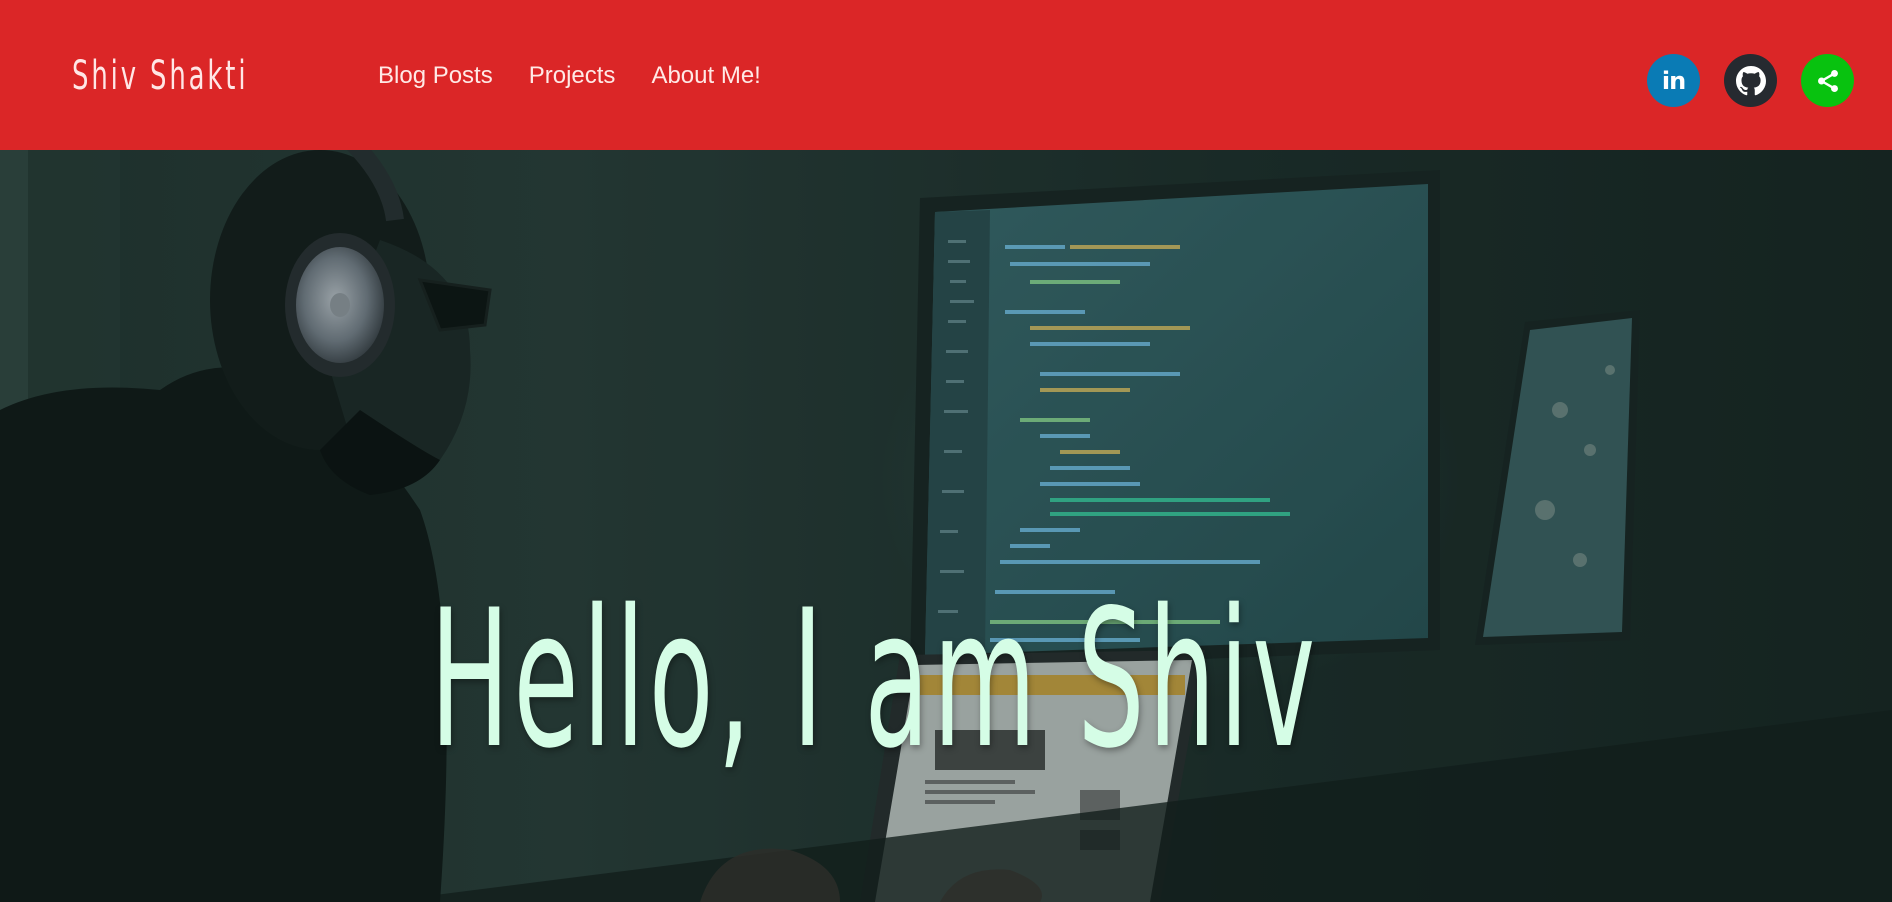 Image resolution: width=1892 pixels, height=902 pixels. I want to click on linkedin-button: in, so click(1673, 80).